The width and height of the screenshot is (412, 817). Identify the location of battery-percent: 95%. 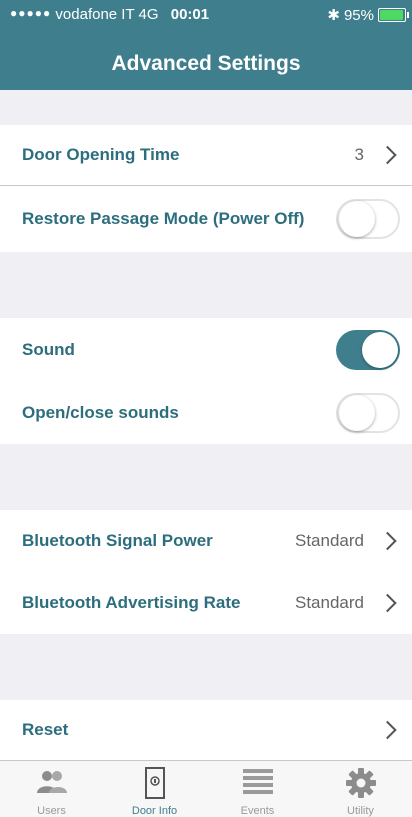
(358, 15).